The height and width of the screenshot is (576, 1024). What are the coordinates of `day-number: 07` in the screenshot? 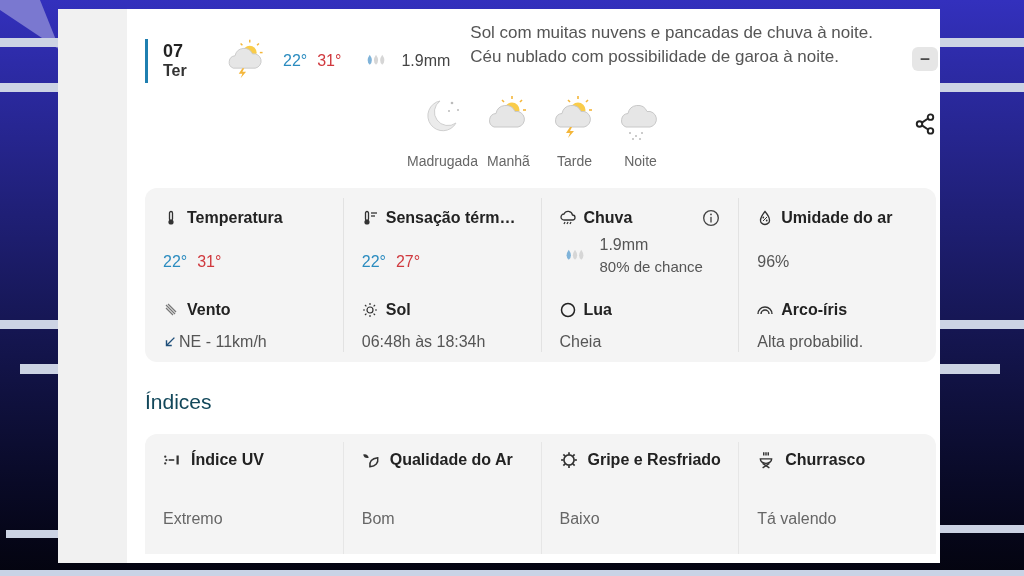 It's located at (174, 51).